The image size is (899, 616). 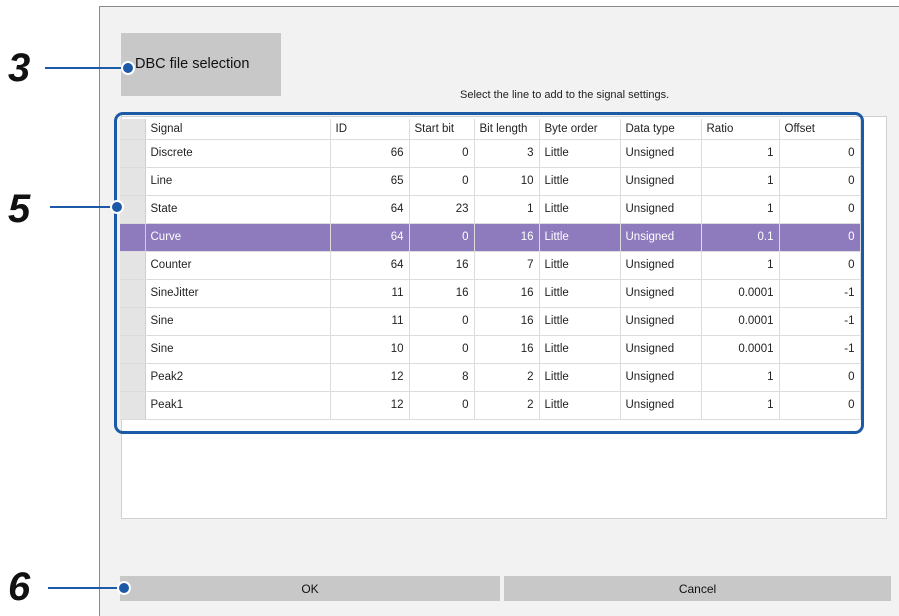 I want to click on cell-bit-length: 2, so click(x=507, y=377).